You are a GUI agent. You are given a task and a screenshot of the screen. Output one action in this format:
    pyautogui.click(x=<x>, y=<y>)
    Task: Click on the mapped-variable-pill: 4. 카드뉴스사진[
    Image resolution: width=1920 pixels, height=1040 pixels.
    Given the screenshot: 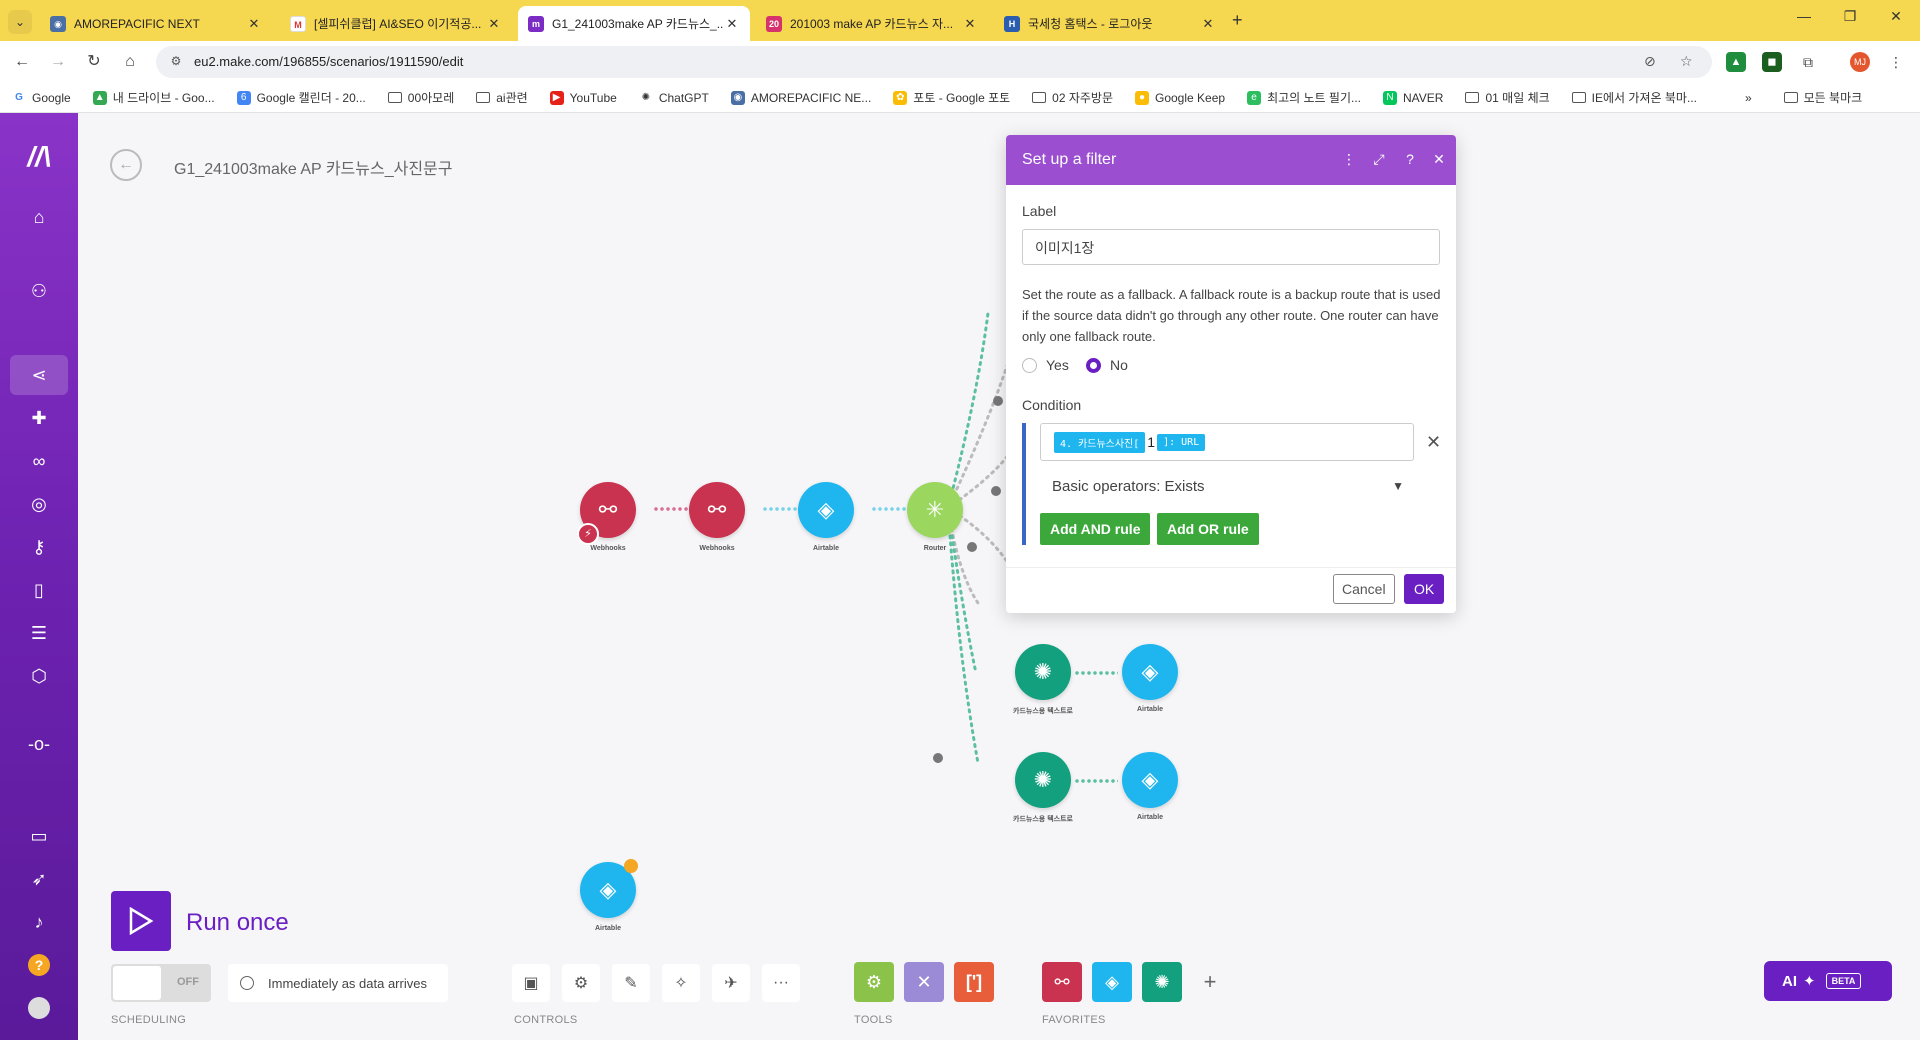 What is the action you would take?
    pyautogui.click(x=1100, y=442)
    